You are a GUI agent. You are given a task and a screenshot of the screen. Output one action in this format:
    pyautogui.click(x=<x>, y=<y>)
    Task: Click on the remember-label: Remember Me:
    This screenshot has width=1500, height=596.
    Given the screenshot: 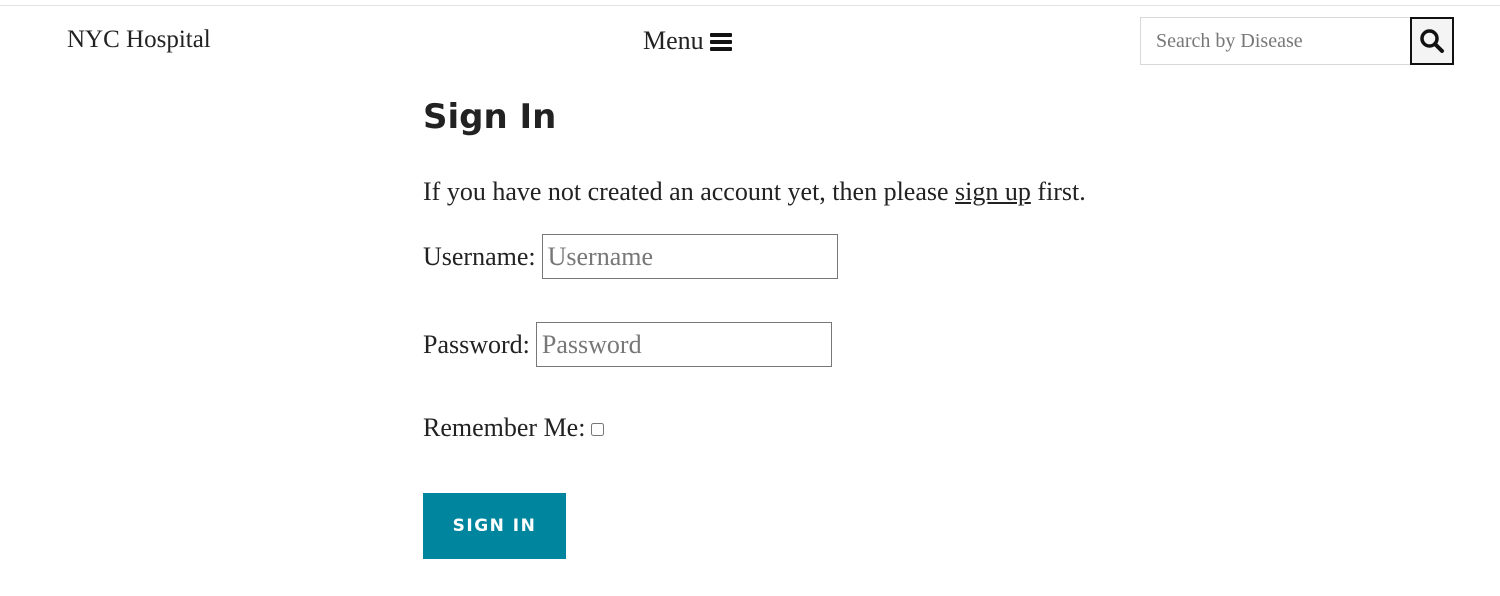 What is the action you would take?
    pyautogui.click(x=504, y=427)
    